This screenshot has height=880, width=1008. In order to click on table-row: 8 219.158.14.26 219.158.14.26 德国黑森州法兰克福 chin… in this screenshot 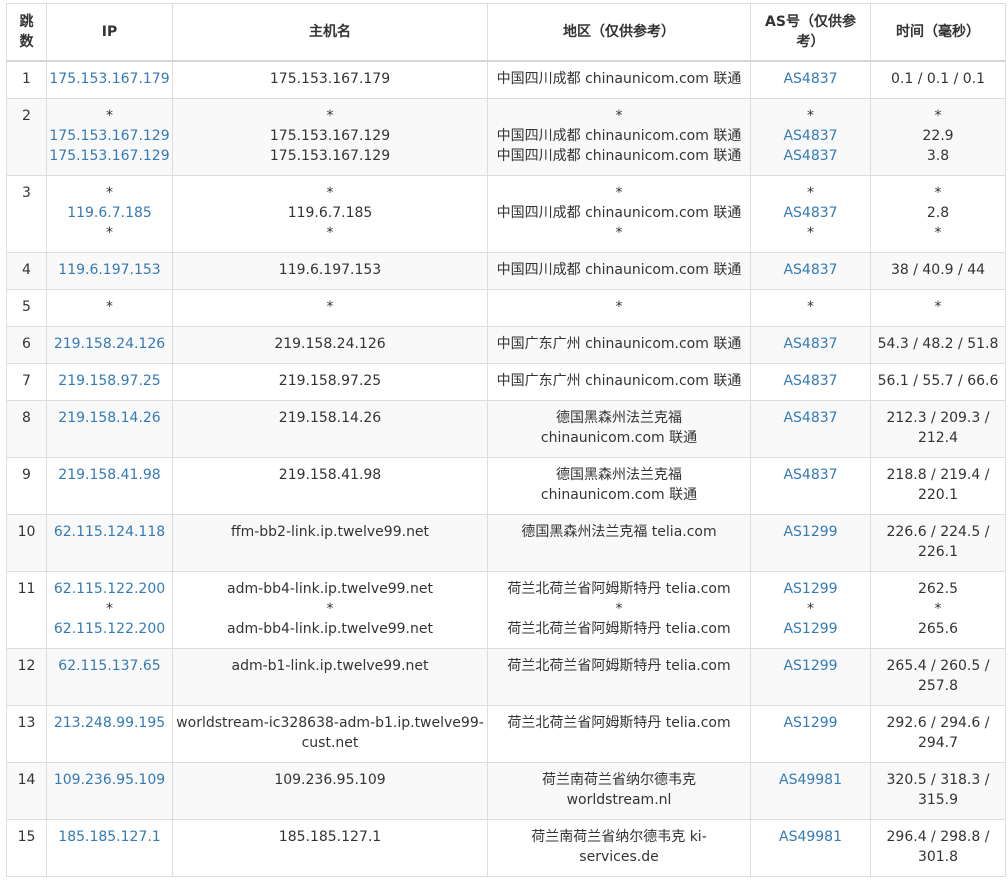, I will do `click(506, 429)`.